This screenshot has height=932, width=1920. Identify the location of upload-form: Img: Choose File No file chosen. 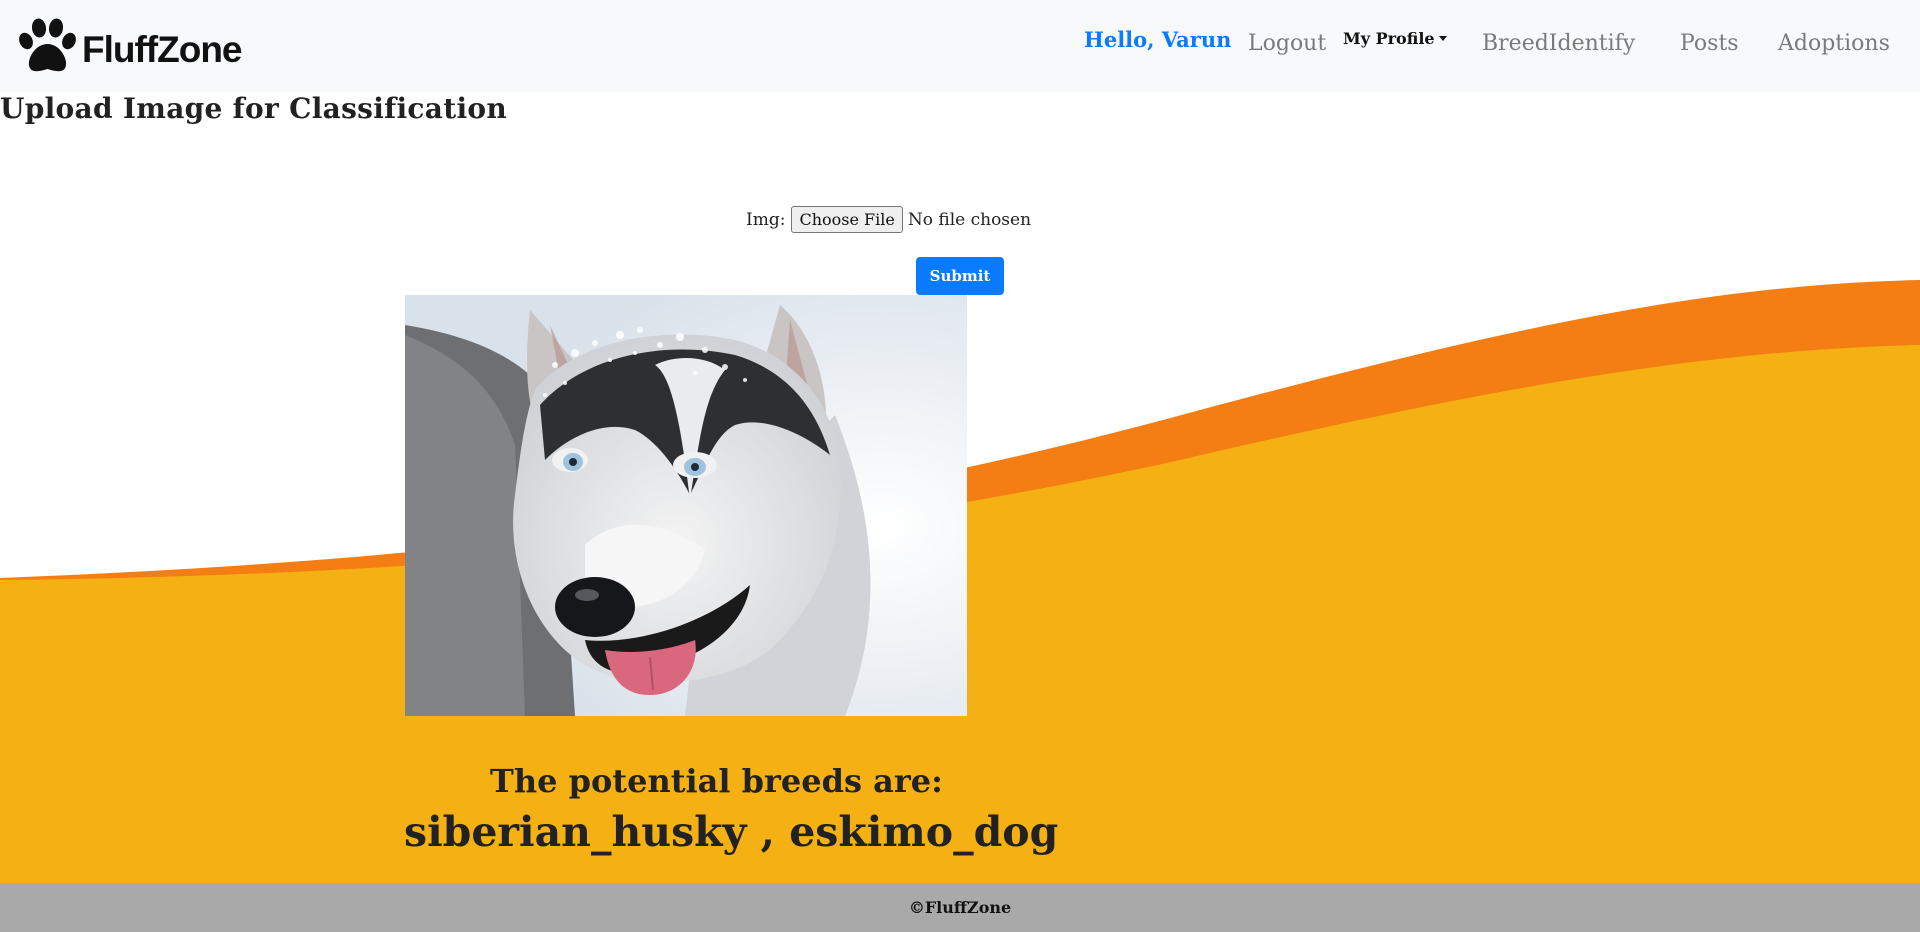
(888, 219).